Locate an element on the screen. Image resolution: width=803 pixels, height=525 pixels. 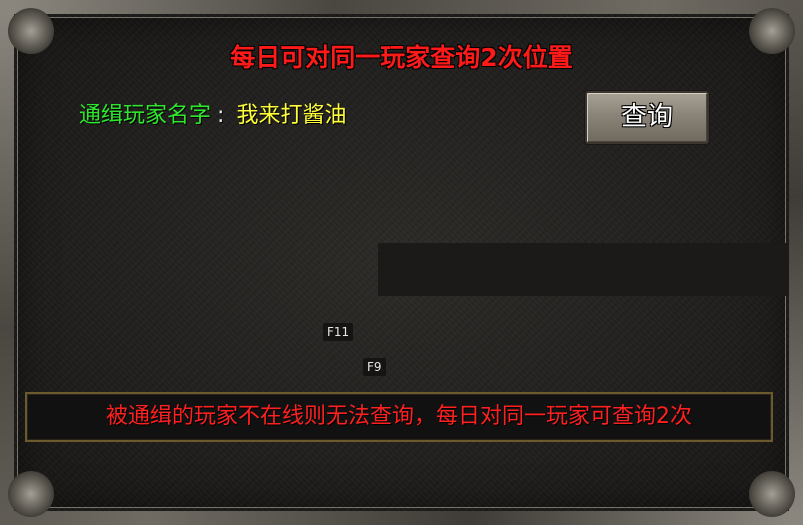
hotkey-f9: F9 is located at coordinates (374, 367).